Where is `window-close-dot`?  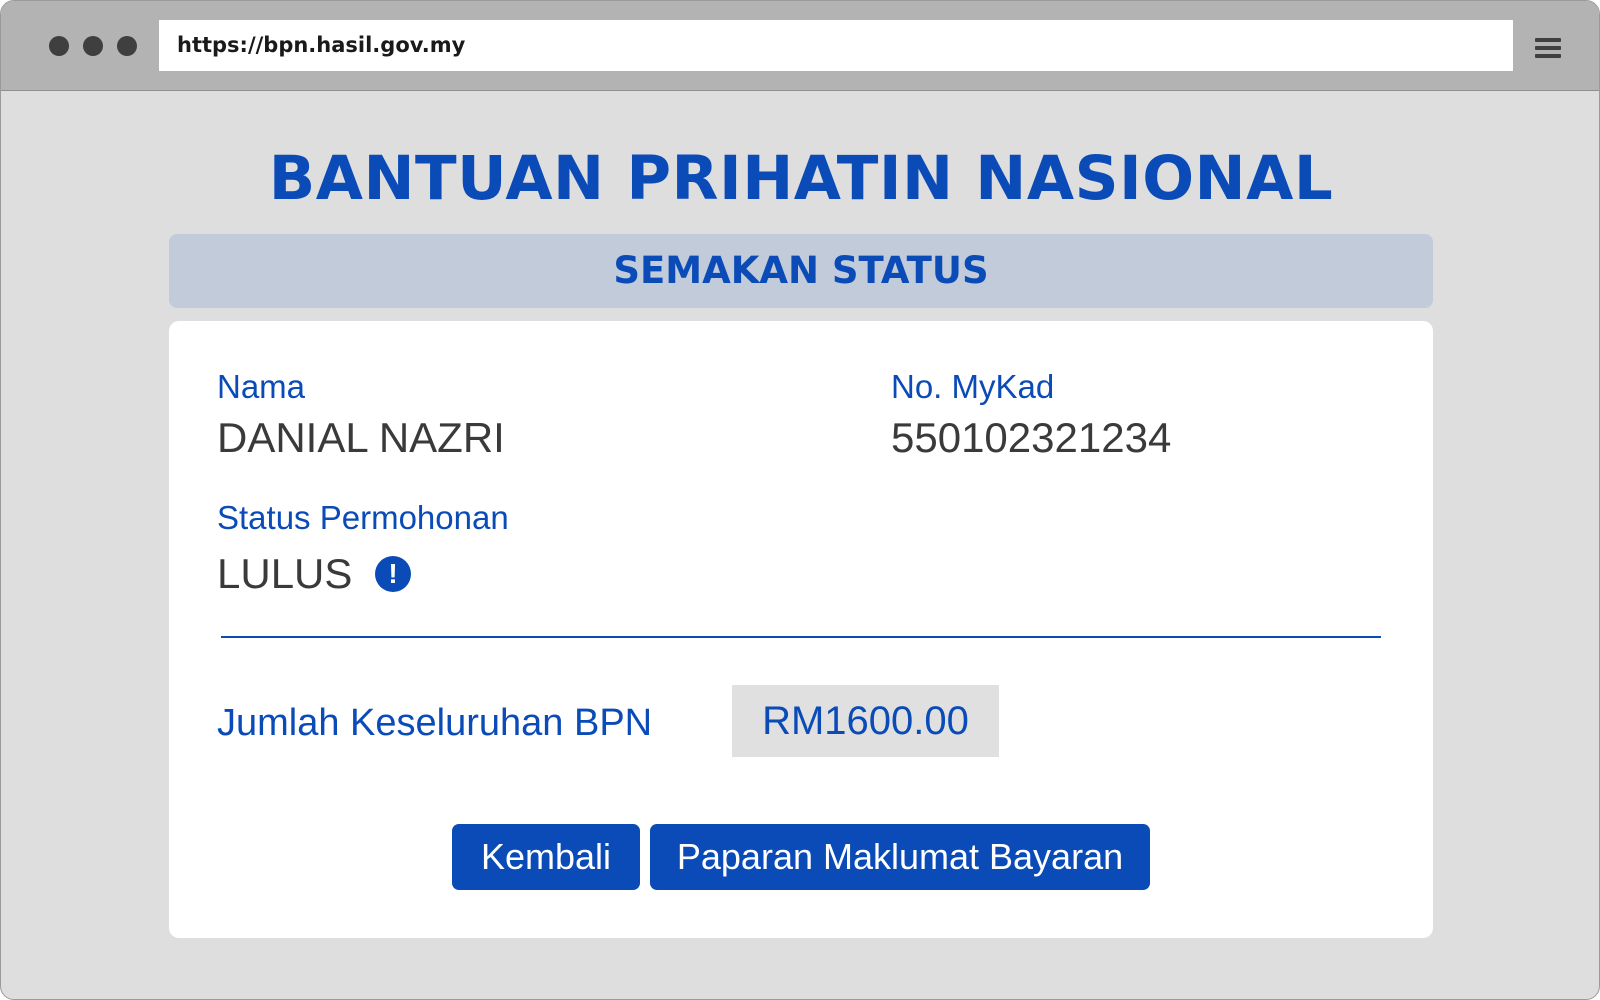
window-close-dot is located at coordinates (59, 46).